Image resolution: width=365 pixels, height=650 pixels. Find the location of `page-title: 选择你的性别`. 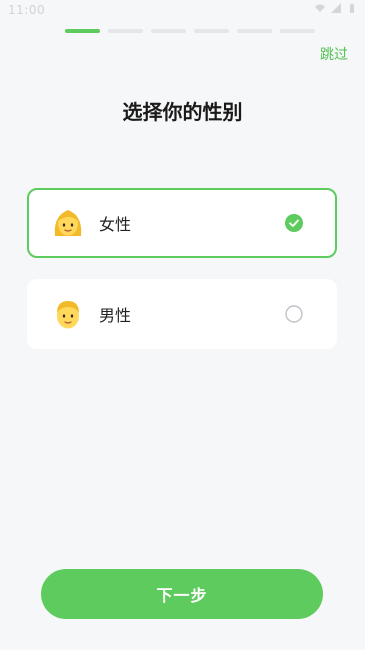

page-title: 选择你的性别 is located at coordinates (182, 112).